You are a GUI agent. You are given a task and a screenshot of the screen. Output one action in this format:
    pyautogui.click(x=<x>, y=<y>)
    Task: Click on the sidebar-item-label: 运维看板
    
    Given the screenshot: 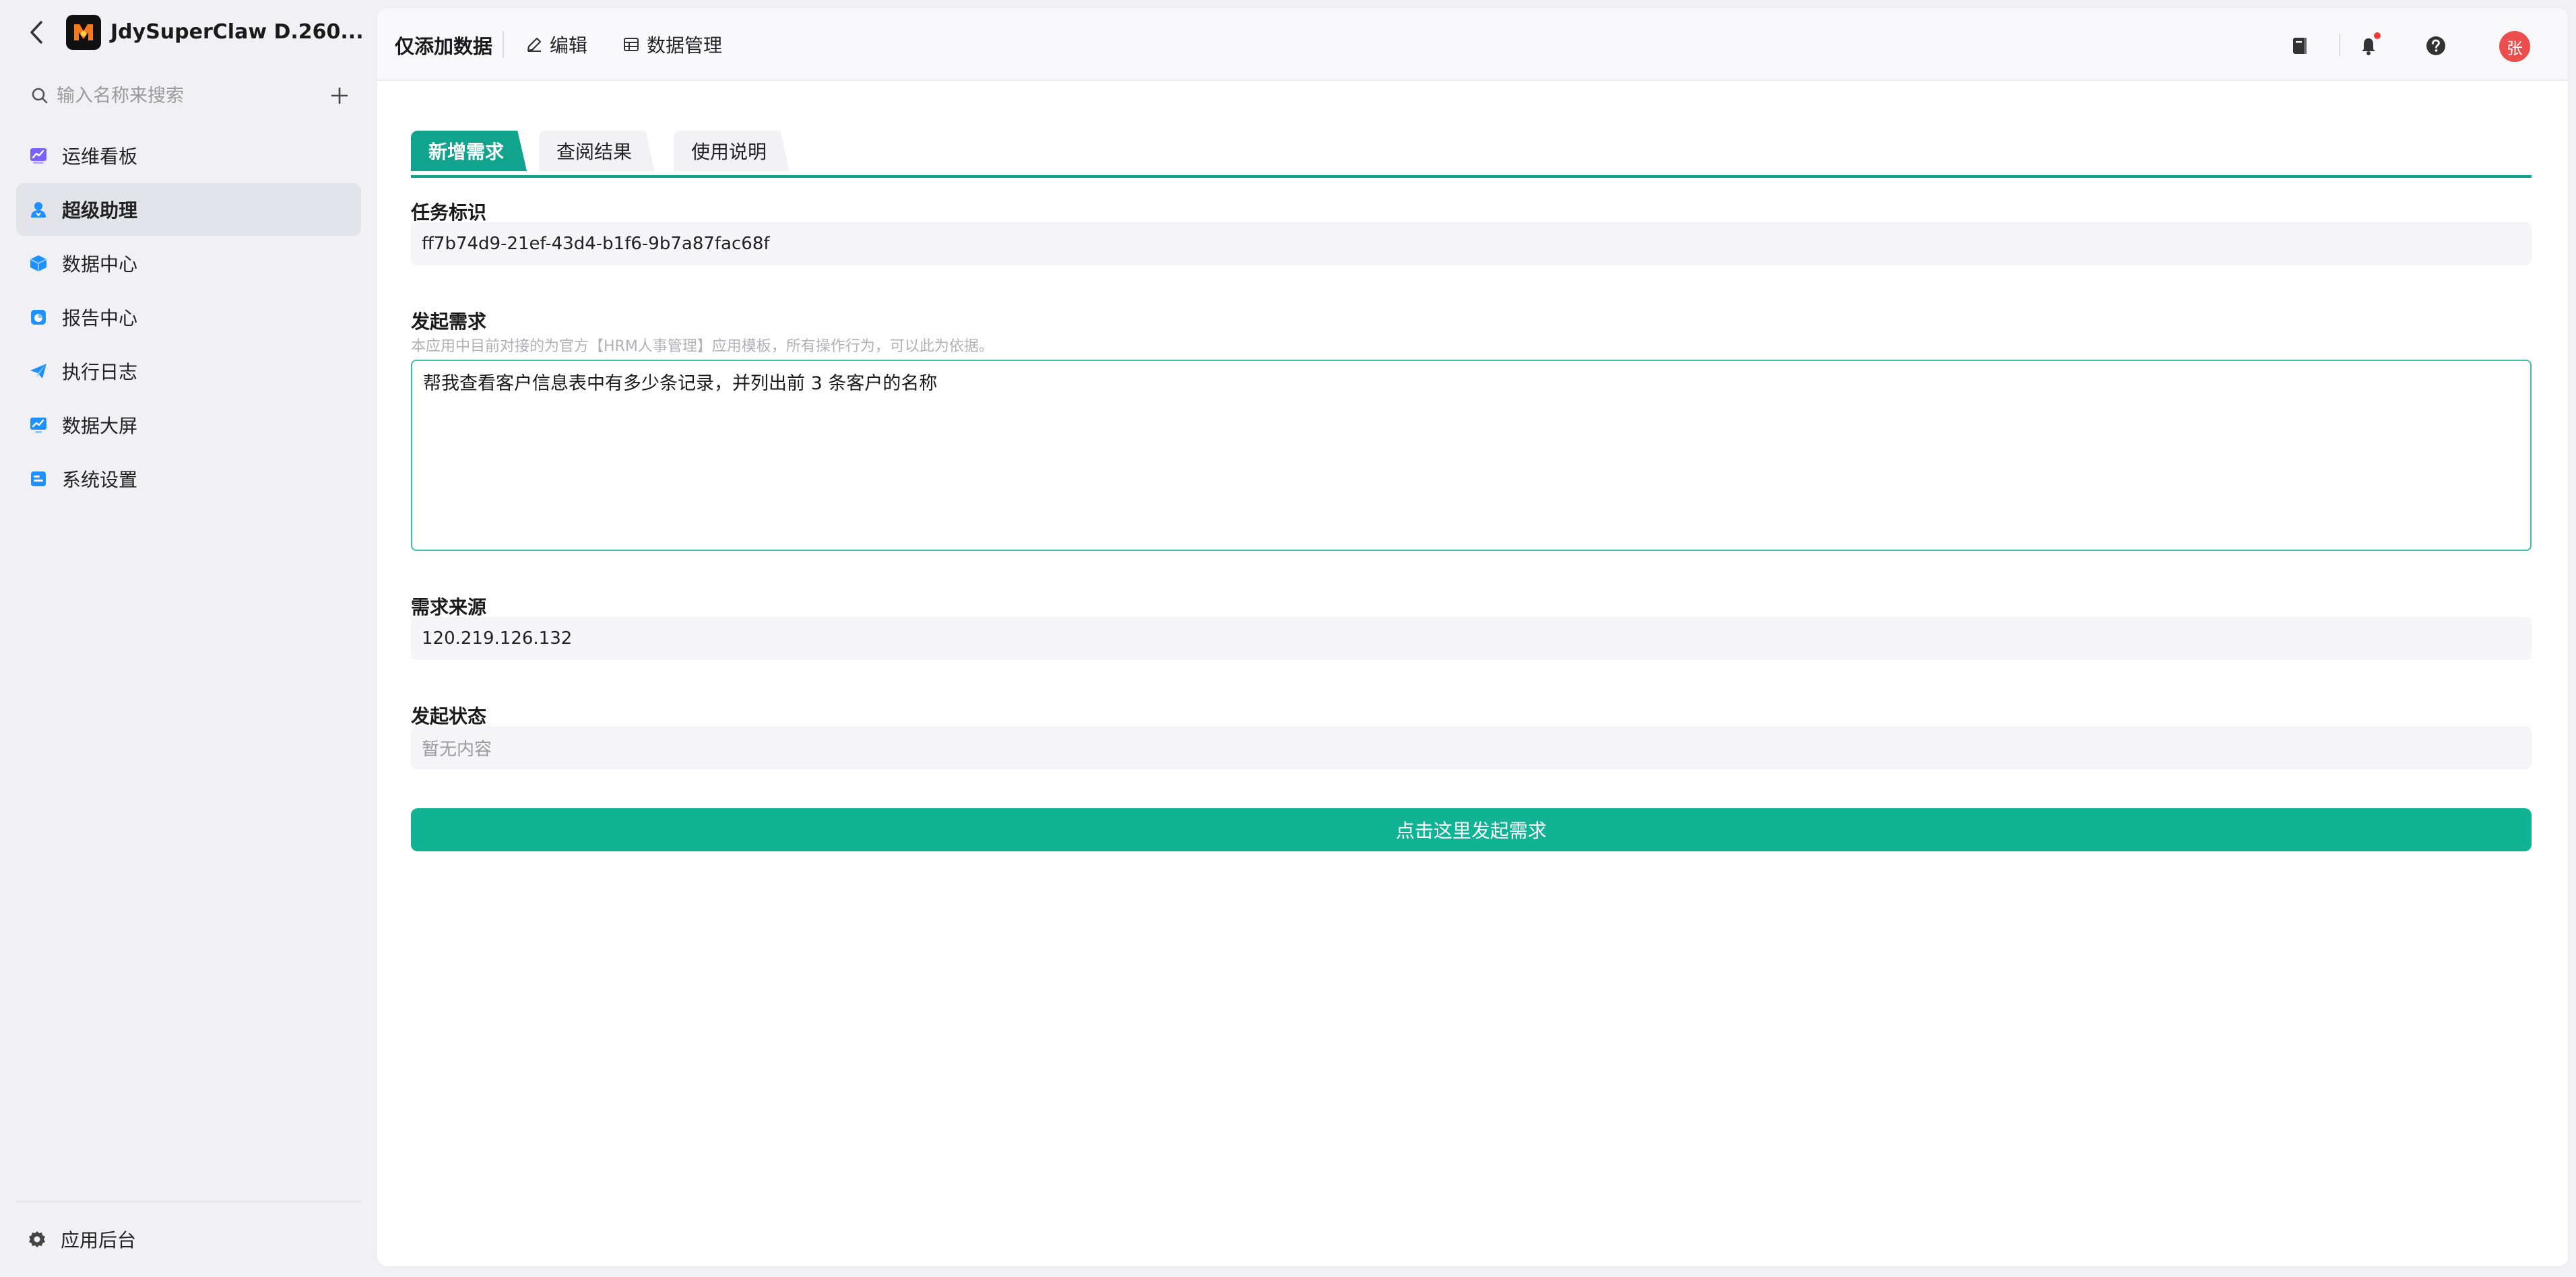 What is the action you would take?
    pyautogui.click(x=100, y=156)
    